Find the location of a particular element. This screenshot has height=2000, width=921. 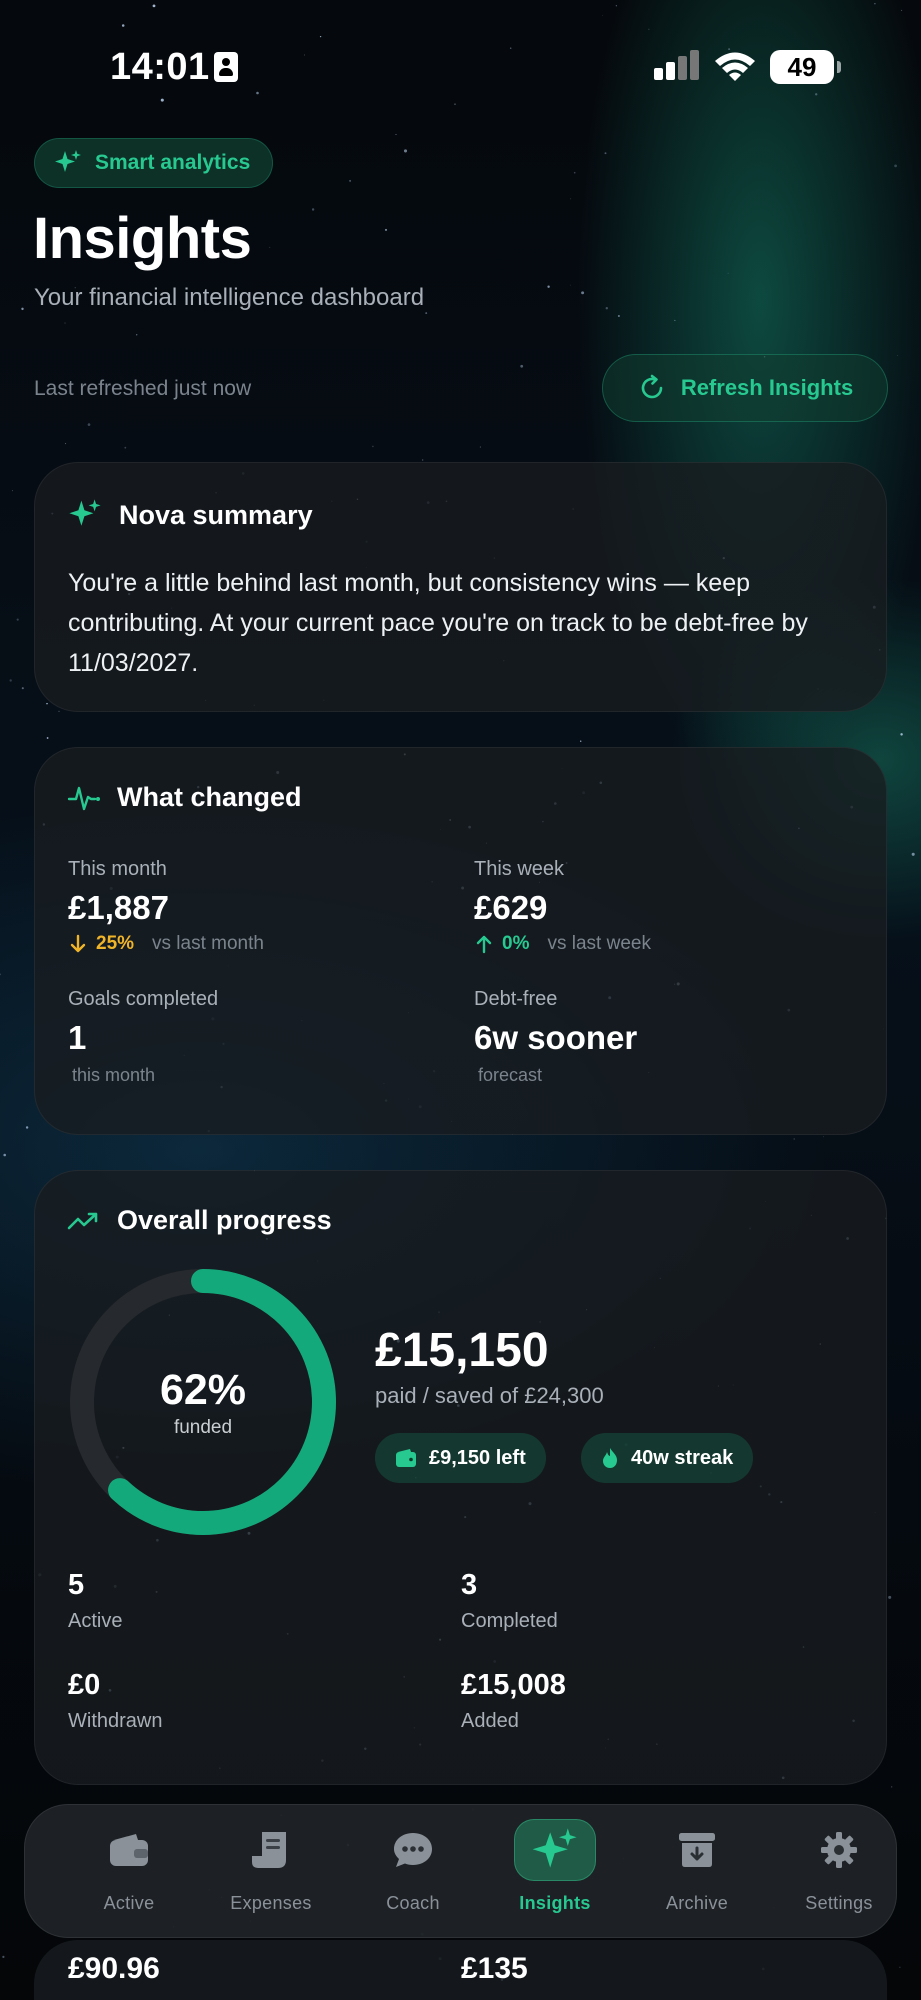

stat-withdrawn: £0 Withdrawn is located at coordinates (115, 1701).